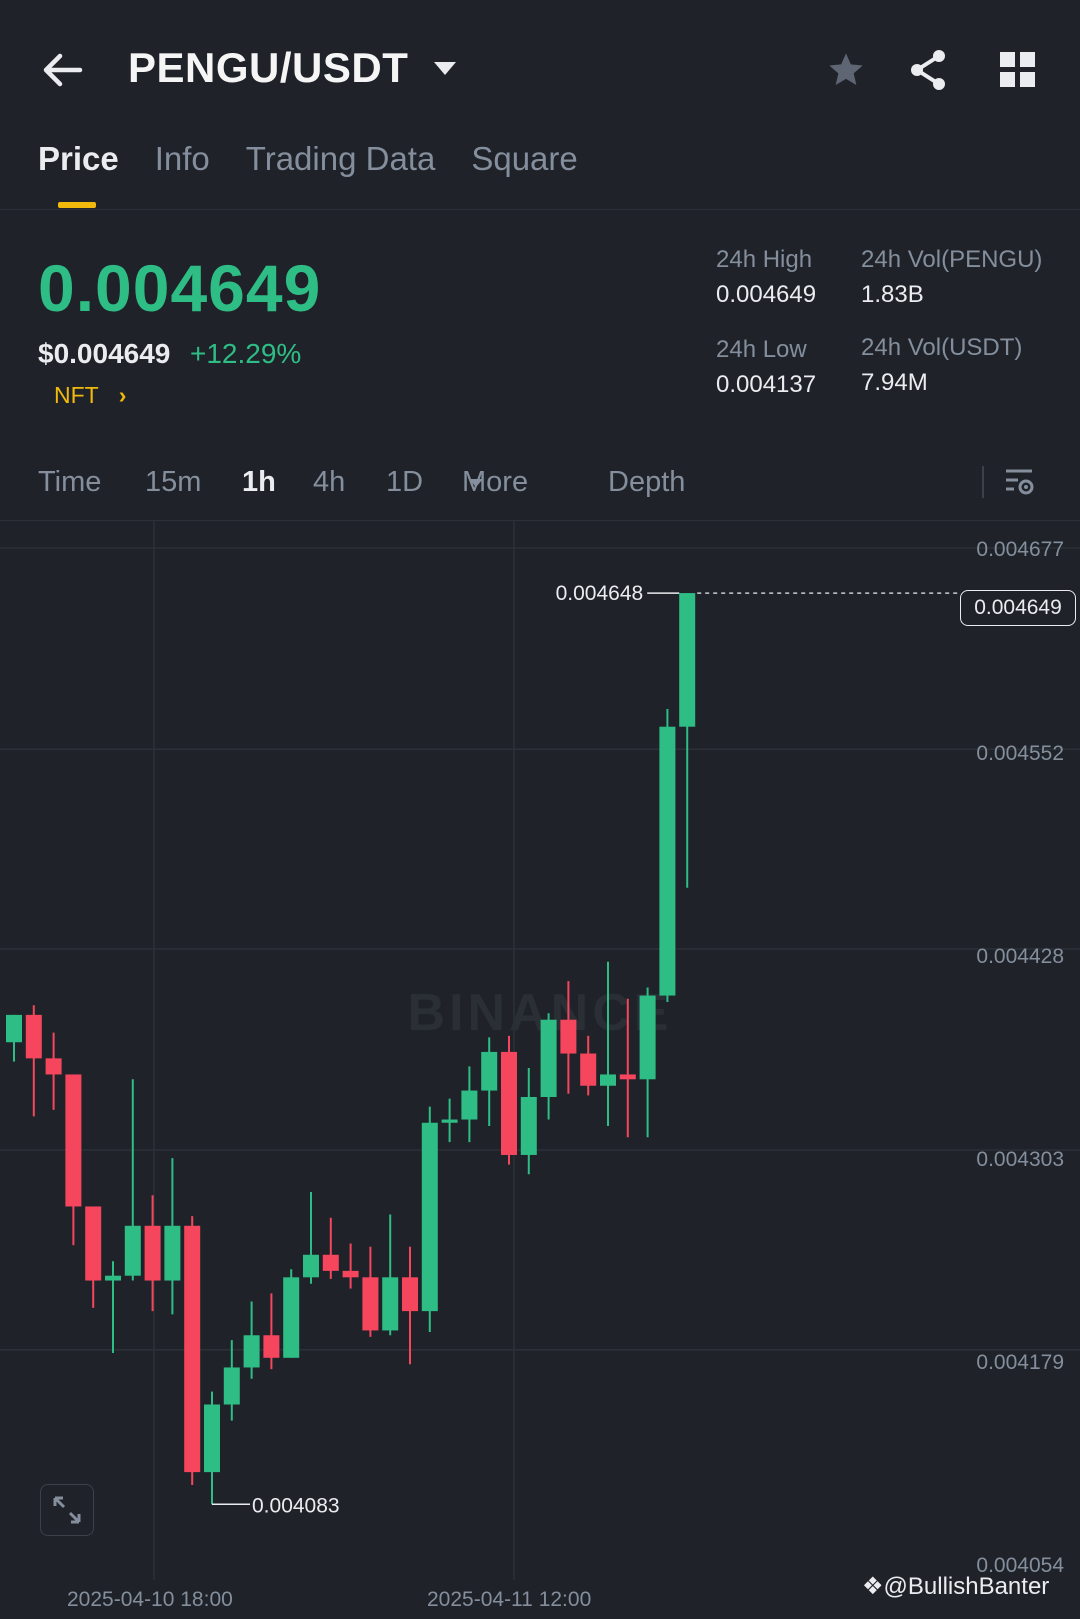 This screenshot has height=1619, width=1080. I want to click on back-arrow-icon, so click(62, 70).